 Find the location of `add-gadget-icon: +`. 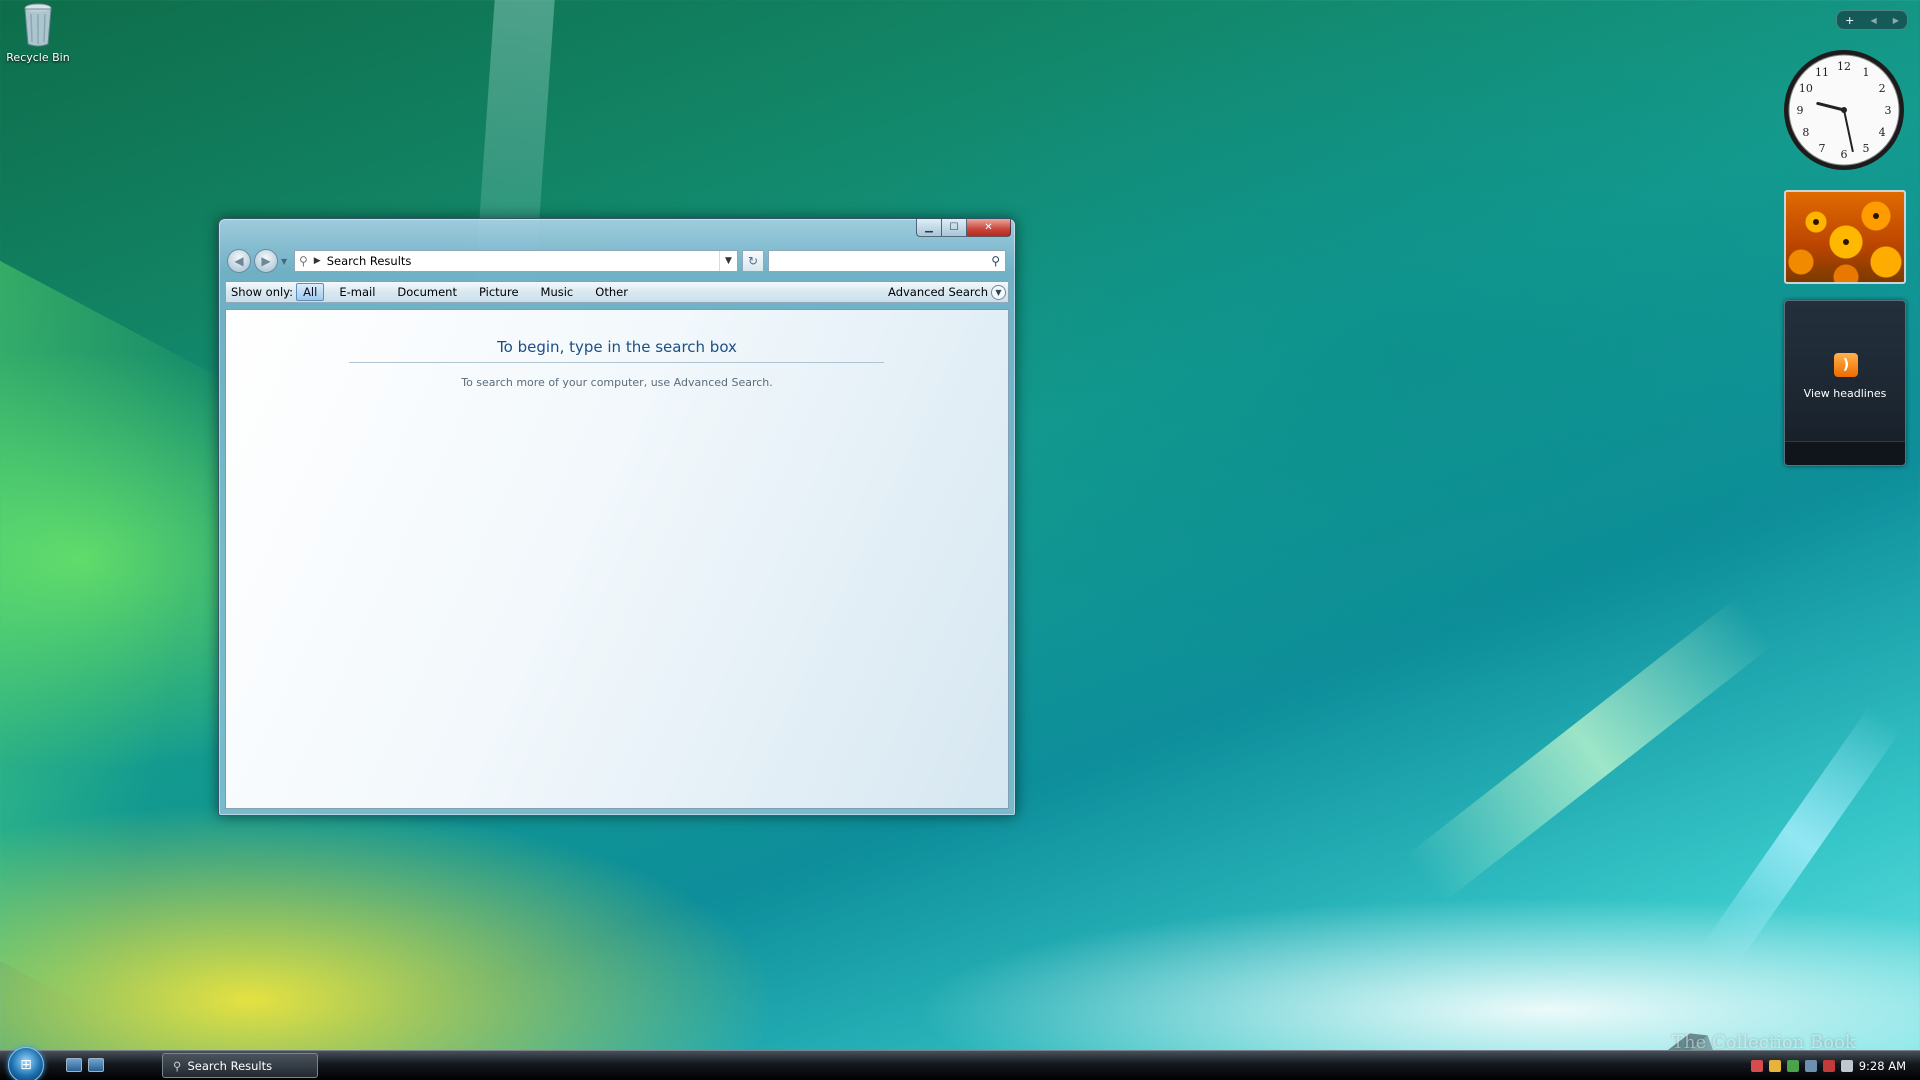

add-gadget-icon: + is located at coordinates (1849, 20).